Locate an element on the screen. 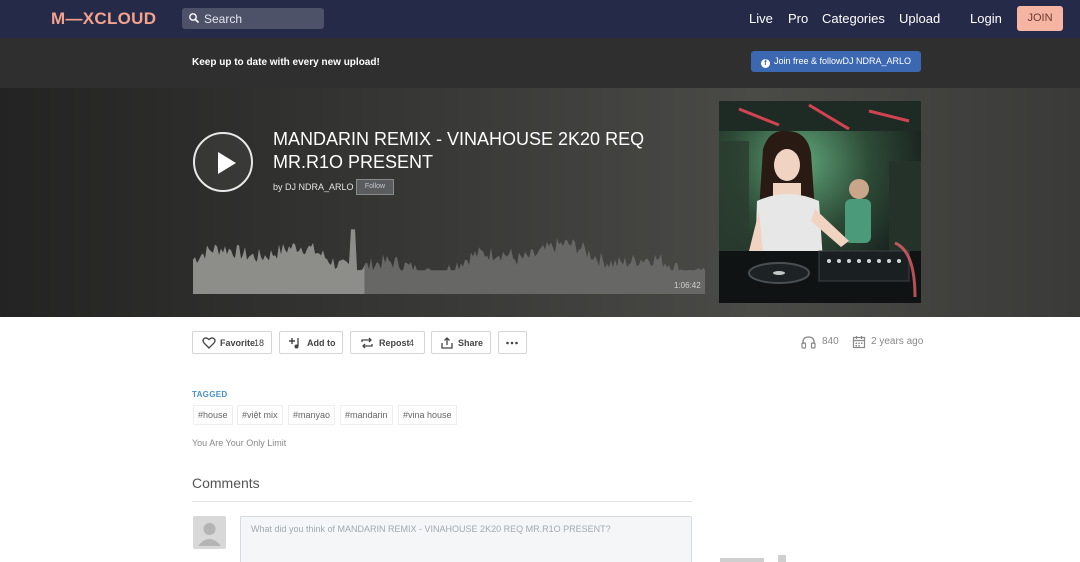 This screenshot has width=1080, height=562. headphones-icon is located at coordinates (808, 342).